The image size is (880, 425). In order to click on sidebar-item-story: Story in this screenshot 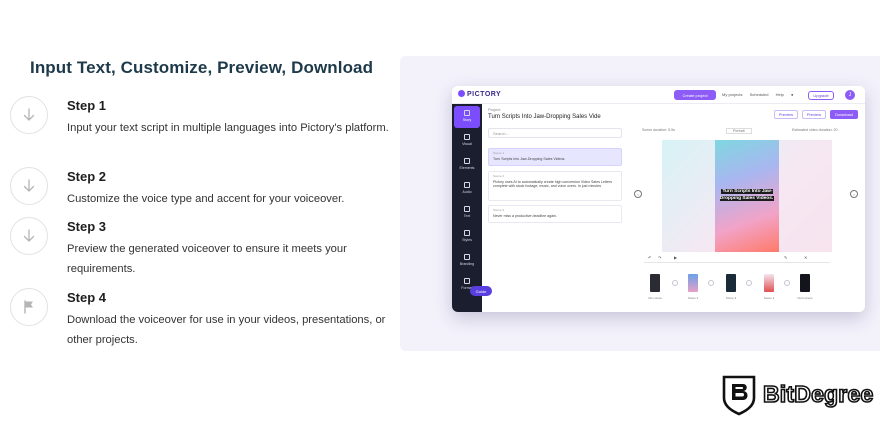, I will do `click(467, 117)`.